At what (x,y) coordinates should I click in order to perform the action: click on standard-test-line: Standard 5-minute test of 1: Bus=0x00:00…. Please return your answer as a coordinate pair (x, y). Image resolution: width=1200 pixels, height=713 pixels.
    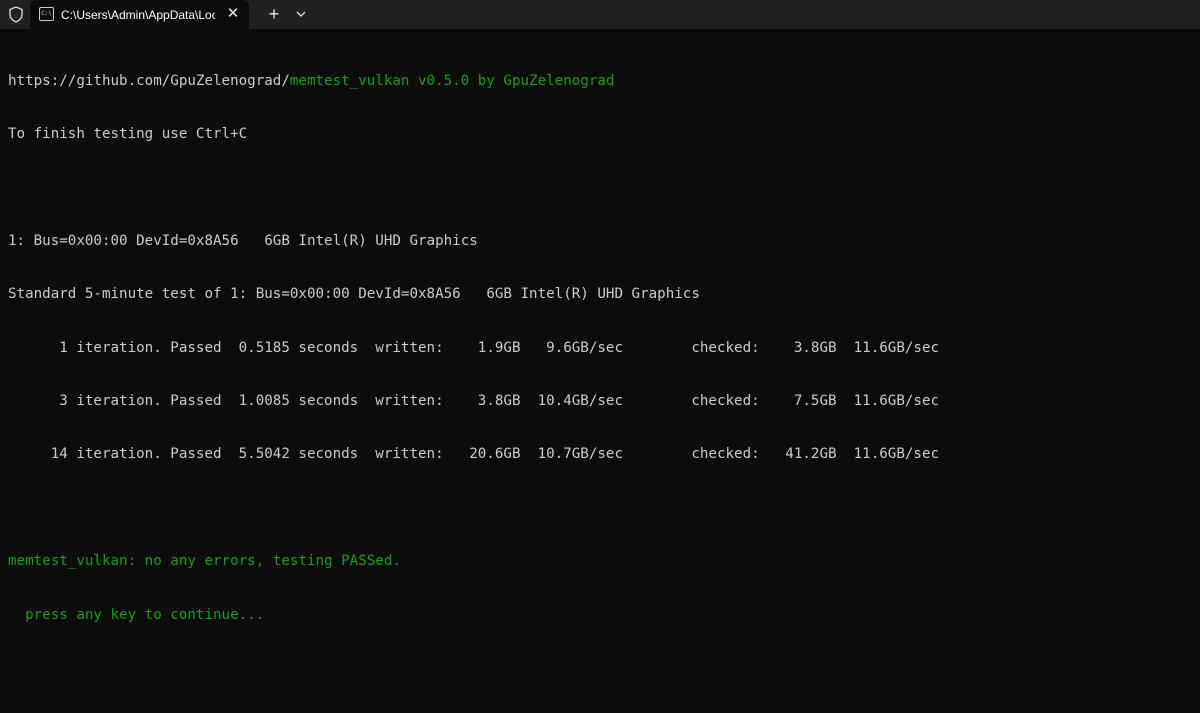
    Looking at the image, I should click on (354, 294).